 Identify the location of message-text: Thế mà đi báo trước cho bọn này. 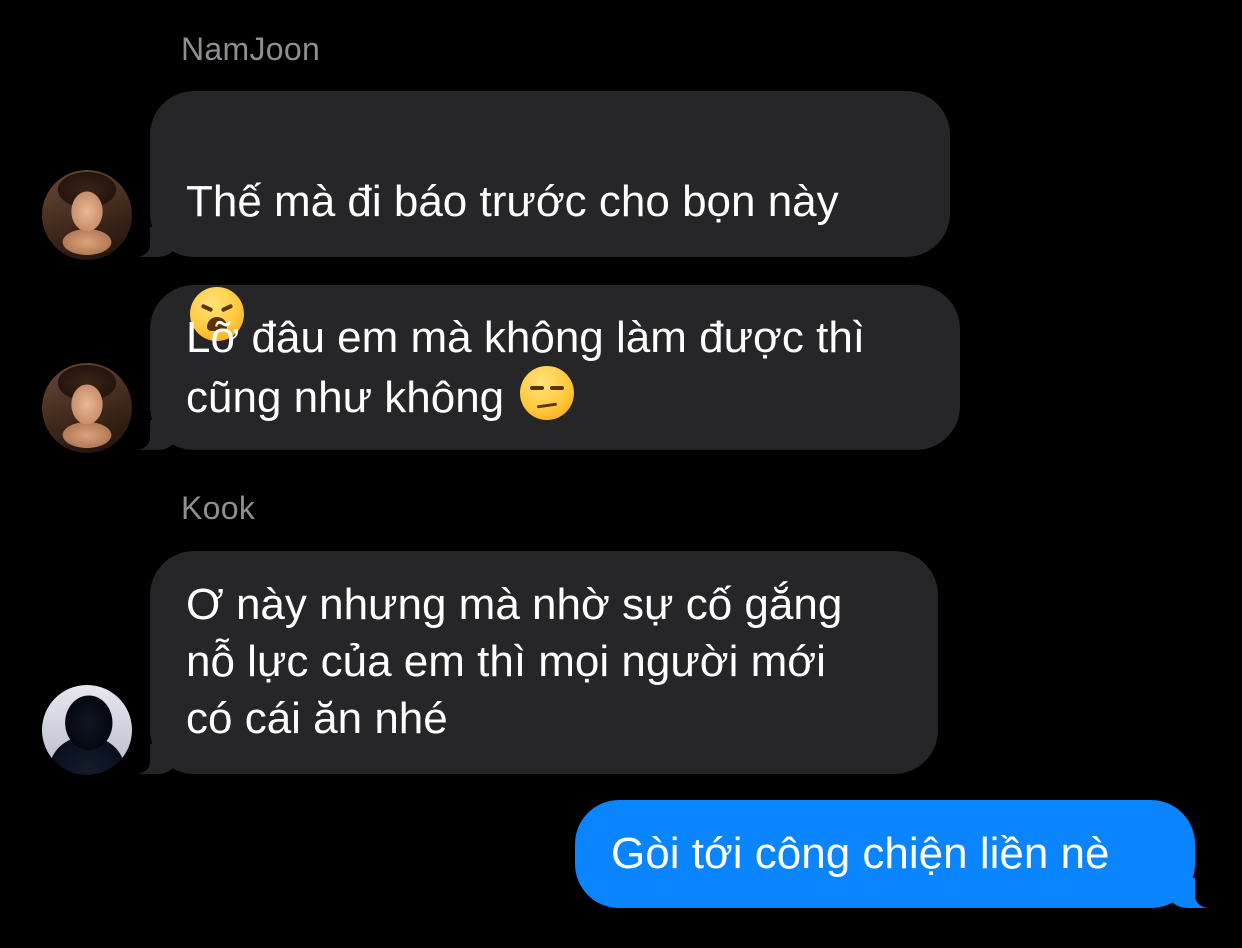
(512, 201).